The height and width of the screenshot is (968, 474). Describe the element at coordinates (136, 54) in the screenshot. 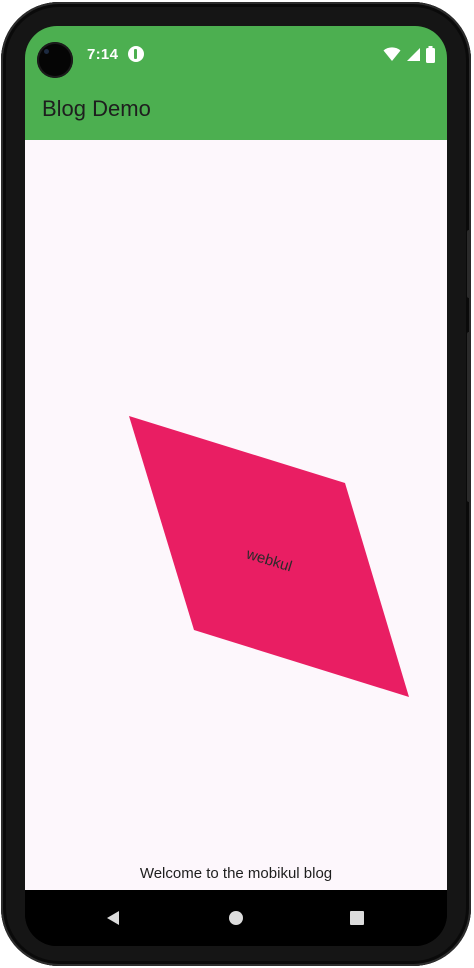

I see `notification-icon` at that location.